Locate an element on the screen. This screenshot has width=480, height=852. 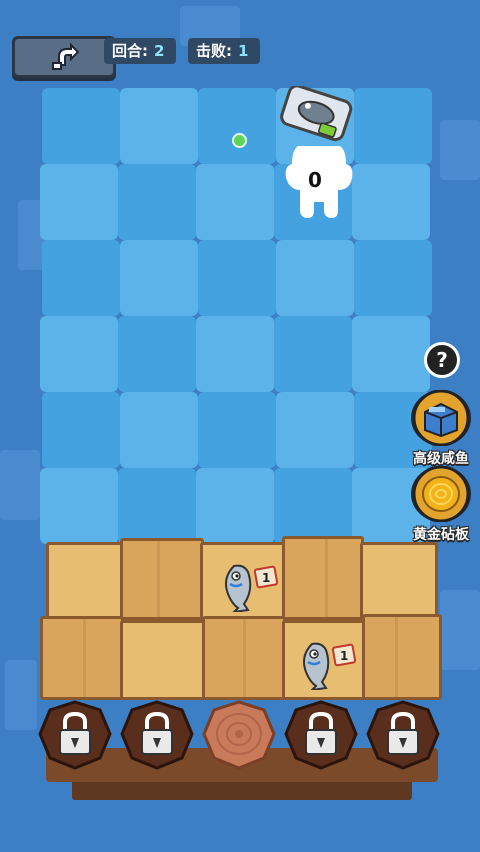
kills-label: 击败: is located at coordinates (214, 51).